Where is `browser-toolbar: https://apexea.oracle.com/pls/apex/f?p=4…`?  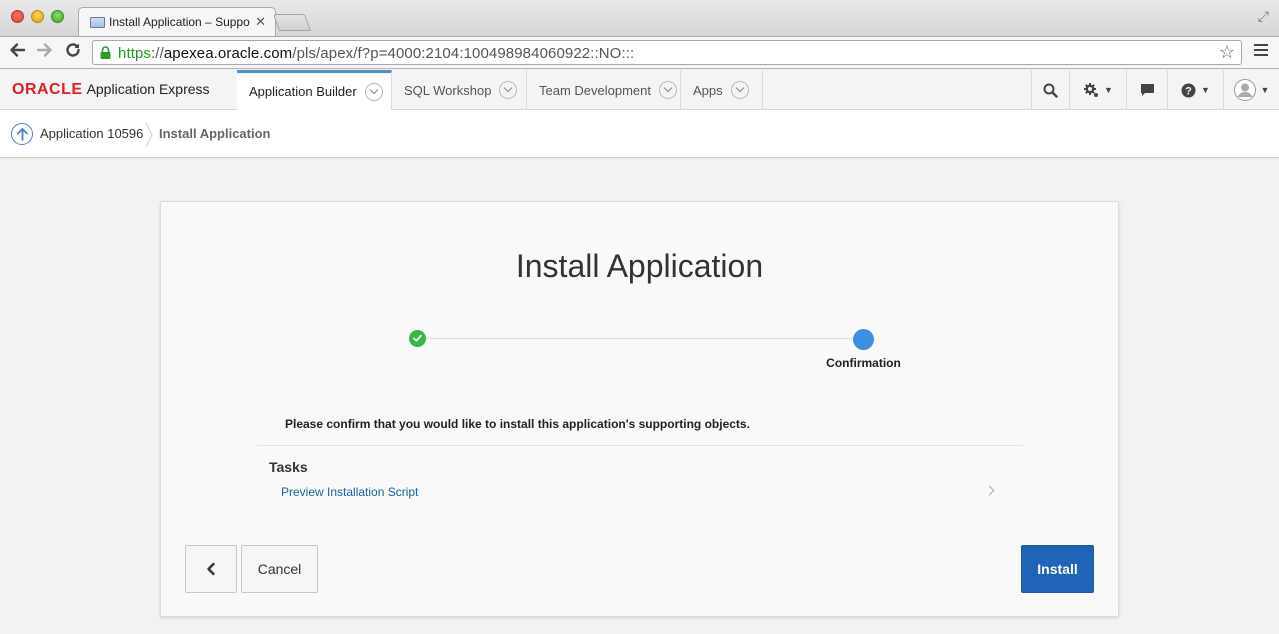
browser-toolbar: https://apexea.oracle.com/pls/apex/f?p=4… is located at coordinates (639, 52).